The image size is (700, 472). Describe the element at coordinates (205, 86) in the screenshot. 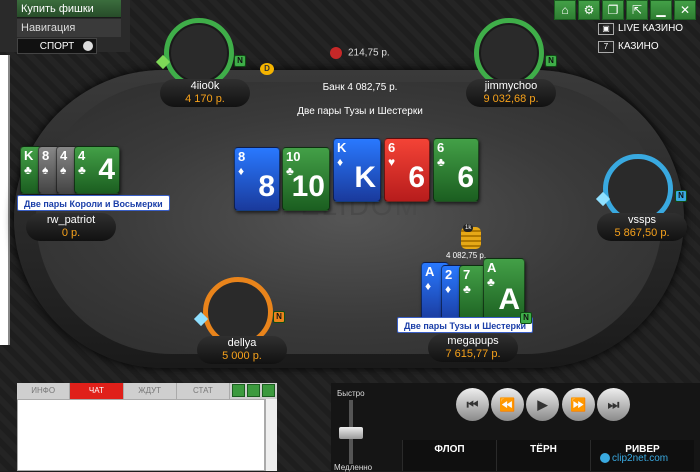

I see `player-name: 4iio0k` at that location.